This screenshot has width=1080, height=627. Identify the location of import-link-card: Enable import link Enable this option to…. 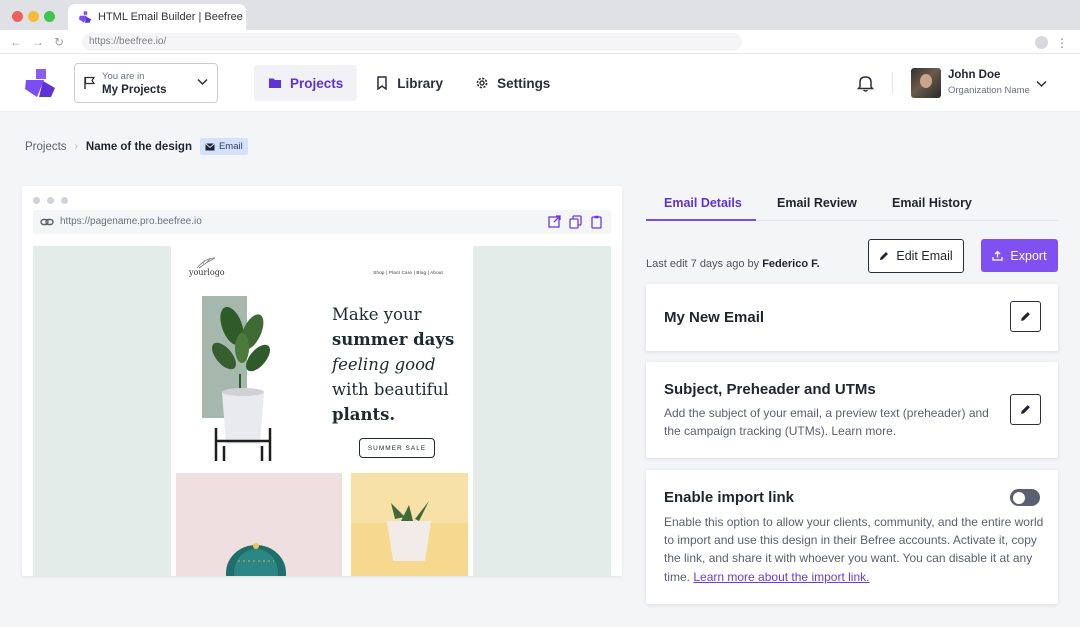
(852, 537).